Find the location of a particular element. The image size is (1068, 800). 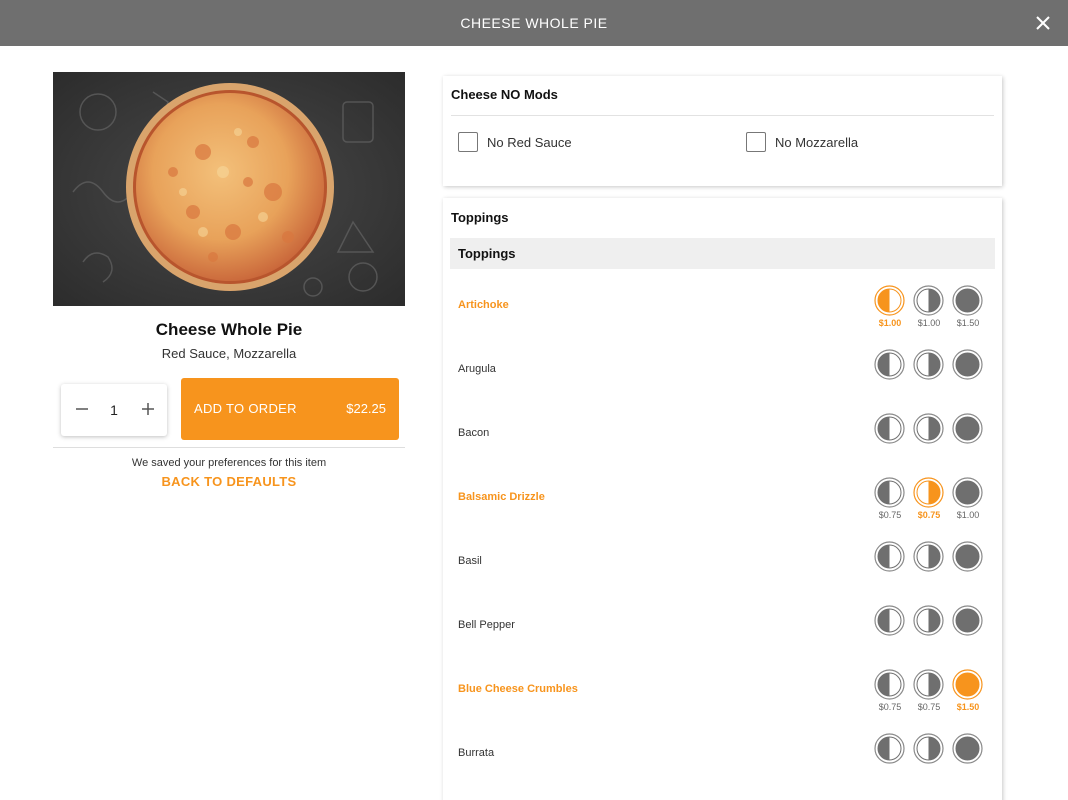

topping-name: Arugula is located at coordinates (477, 369).